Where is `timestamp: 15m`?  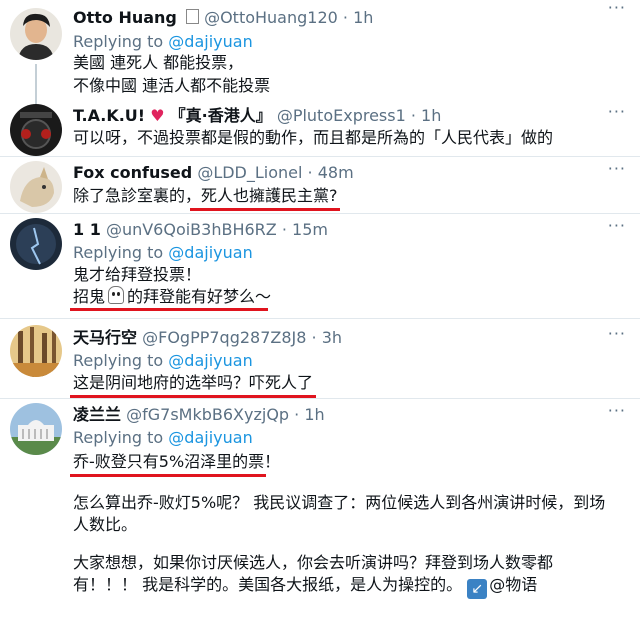
timestamp: 15m is located at coordinates (310, 229).